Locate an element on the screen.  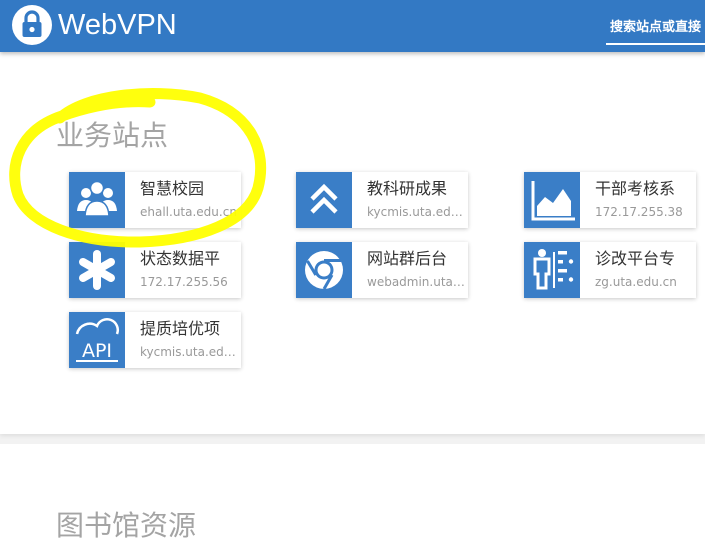
people-icon is located at coordinates (97, 200).